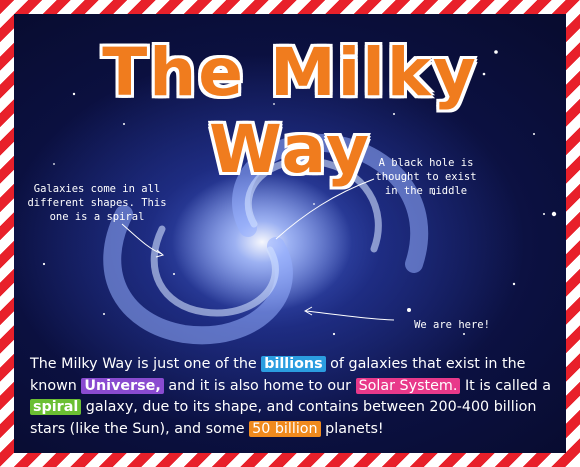 The height and width of the screenshot is (467, 580). Describe the element at coordinates (259, 385) in the screenshot. I see `text-segment: and it is also home to our` at that location.